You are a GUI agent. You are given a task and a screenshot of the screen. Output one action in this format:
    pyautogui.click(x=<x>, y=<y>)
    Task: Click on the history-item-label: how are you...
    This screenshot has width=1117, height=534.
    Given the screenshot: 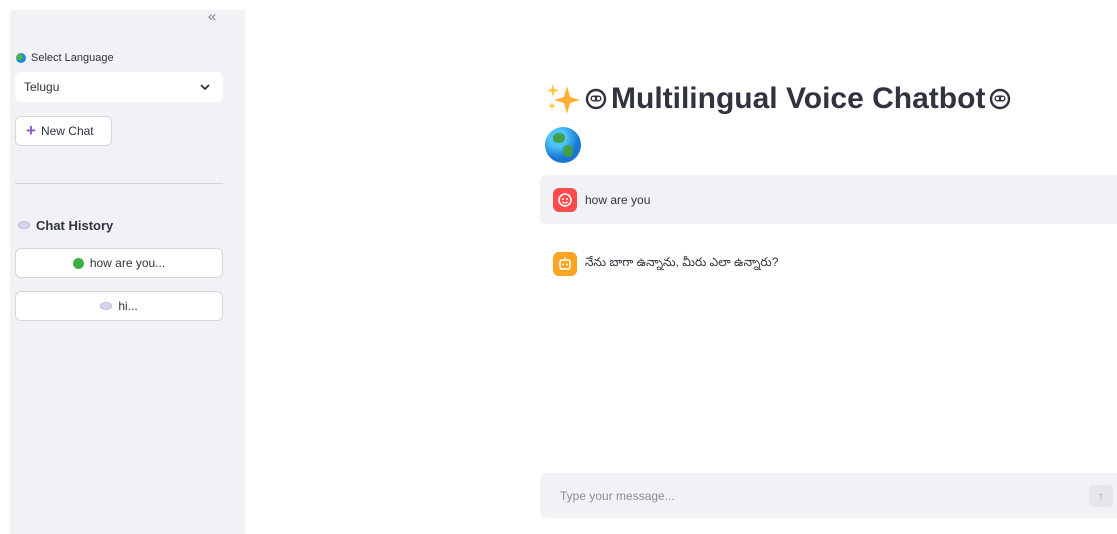 What is the action you would take?
    pyautogui.click(x=127, y=263)
    